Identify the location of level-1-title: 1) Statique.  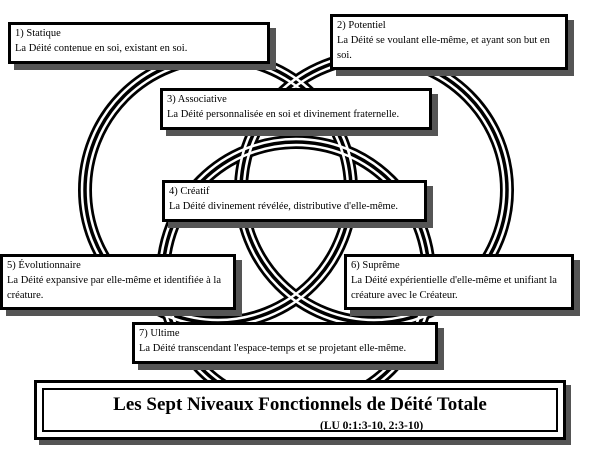
(38, 33).